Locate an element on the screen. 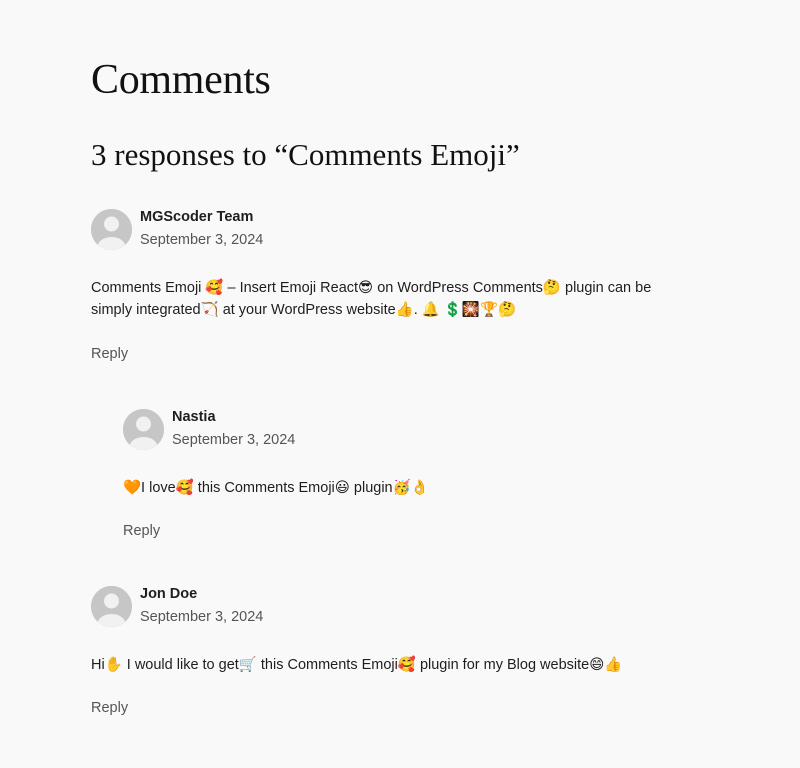  comment-author: Jon Doe is located at coordinates (168, 594).